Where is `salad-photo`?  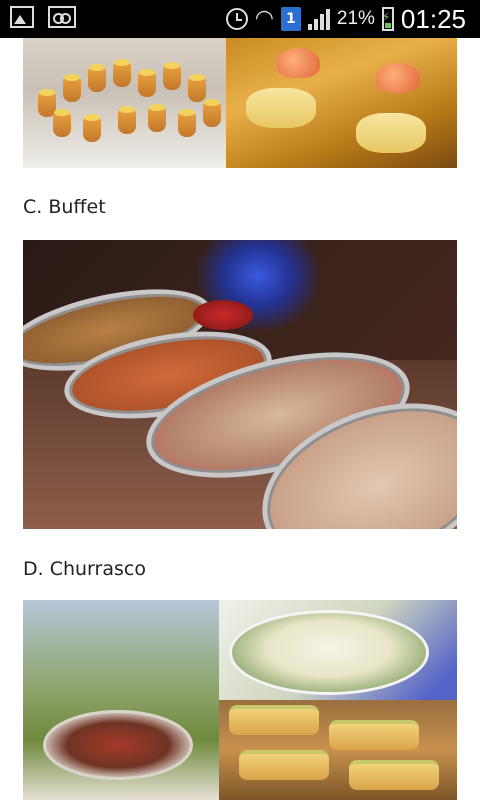
salad-photo is located at coordinates (338, 650).